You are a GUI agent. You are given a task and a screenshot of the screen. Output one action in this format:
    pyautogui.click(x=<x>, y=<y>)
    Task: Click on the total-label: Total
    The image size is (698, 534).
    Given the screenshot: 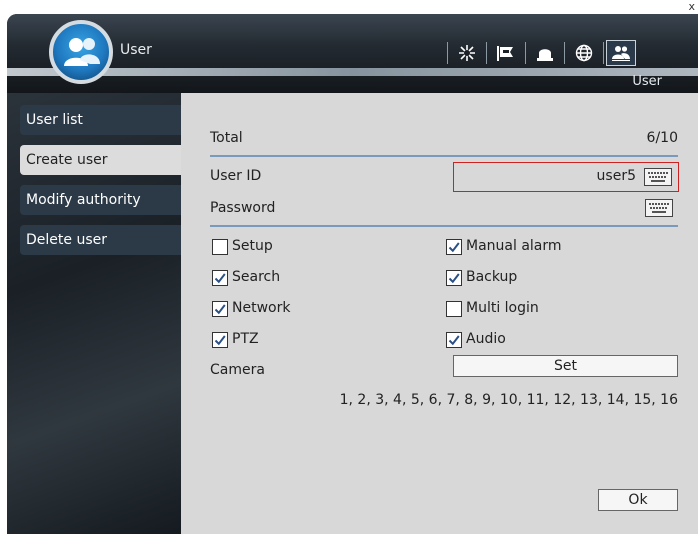 What is the action you would take?
    pyautogui.click(x=226, y=138)
    